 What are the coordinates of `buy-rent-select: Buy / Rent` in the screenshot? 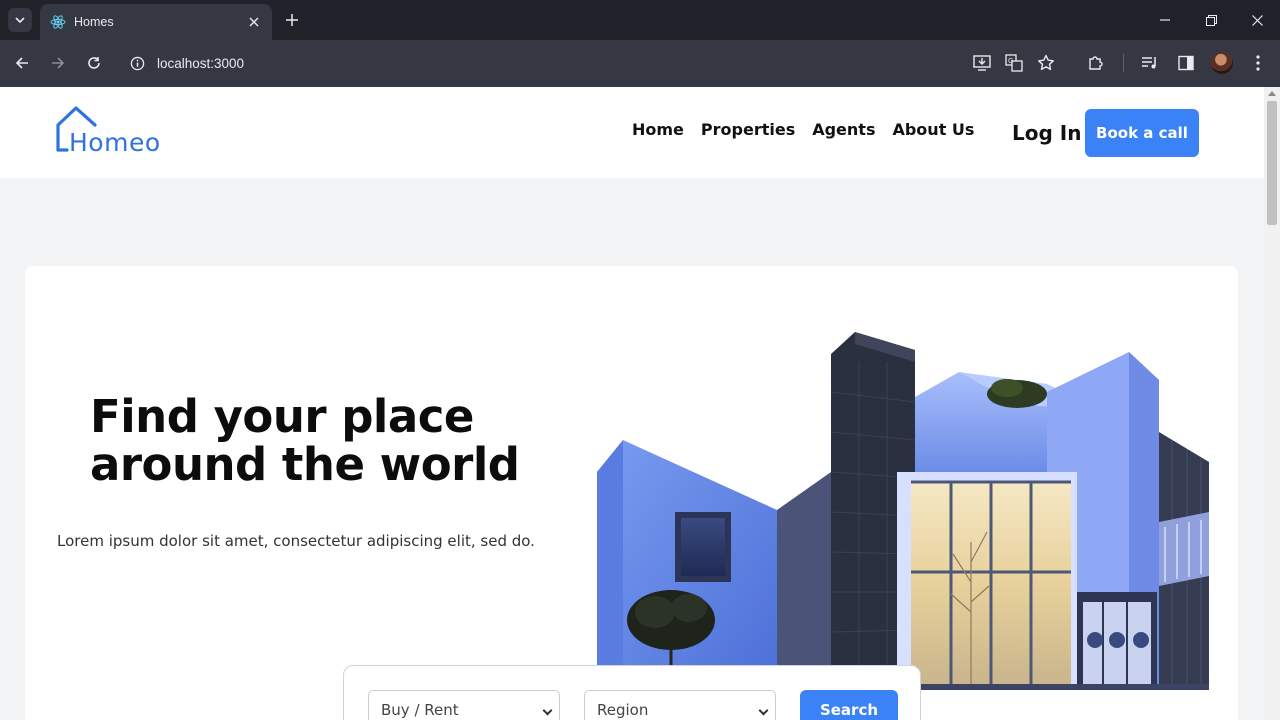 It's located at (464, 705).